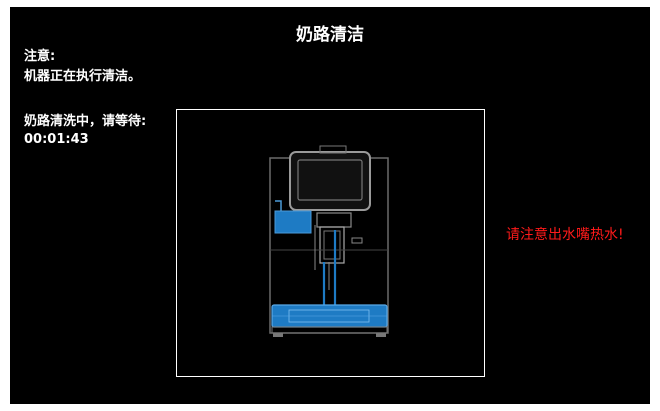 This screenshot has height=411, width=660. Describe the element at coordinates (278, 205) in the screenshot. I see `tank-inlet-pipe` at that location.